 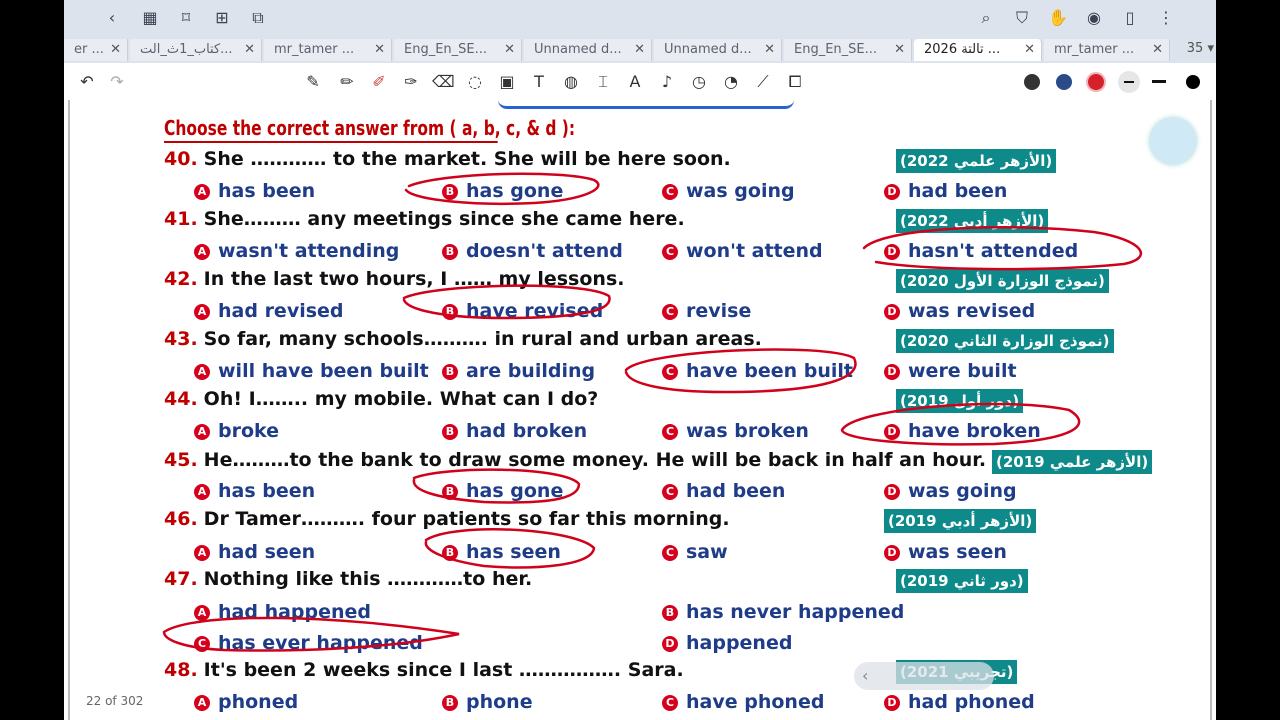 I want to click on option-c: Chave phoned, so click(x=743, y=702).